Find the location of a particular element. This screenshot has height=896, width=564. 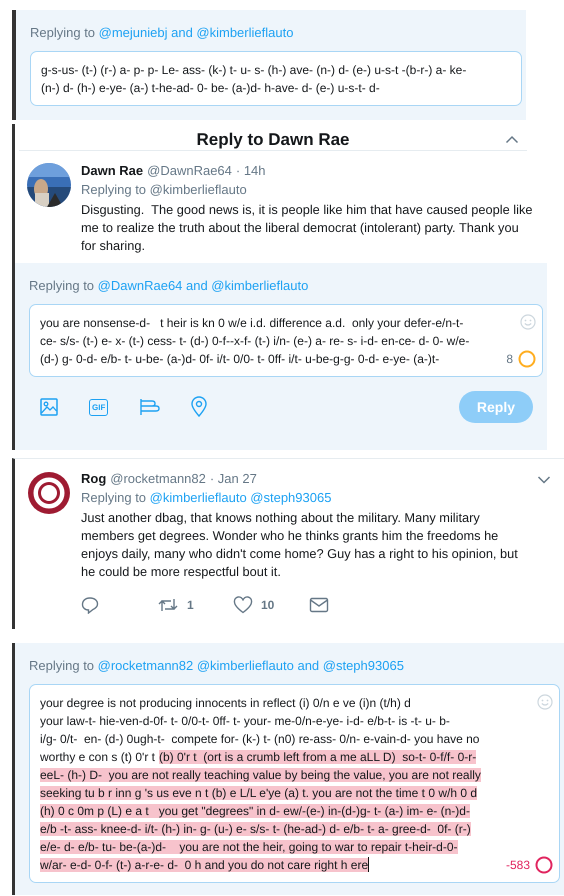

replying-to-line: Replying to @DawnRae64 and @kimberlieflauto is located at coordinates (169, 285).